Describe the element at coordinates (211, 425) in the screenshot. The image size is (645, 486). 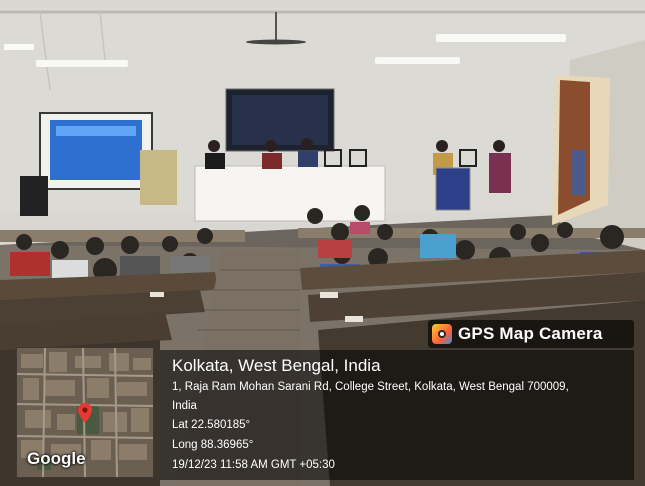
I see `latitude: Lat 22.580185°` at that location.